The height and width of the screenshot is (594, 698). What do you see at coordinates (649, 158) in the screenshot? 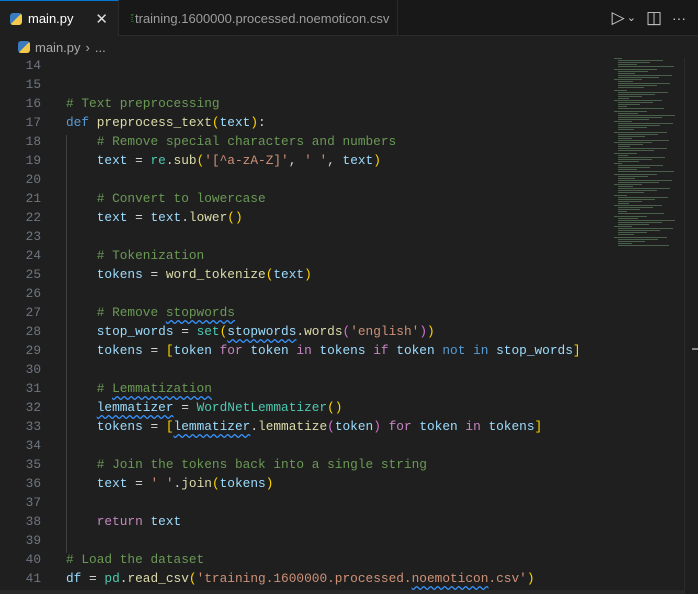
I see `minimap` at bounding box center [649, 158].